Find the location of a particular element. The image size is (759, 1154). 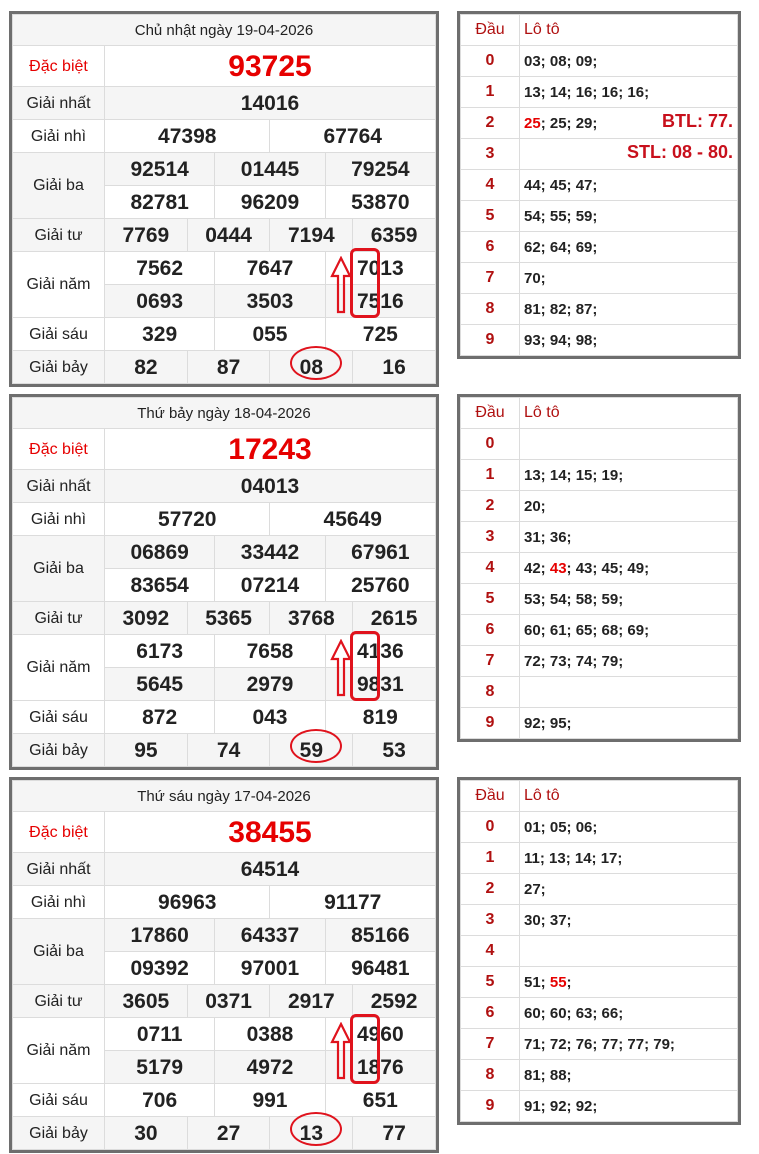

loto-values: 31; 36; is located at coordinates (628, 537).